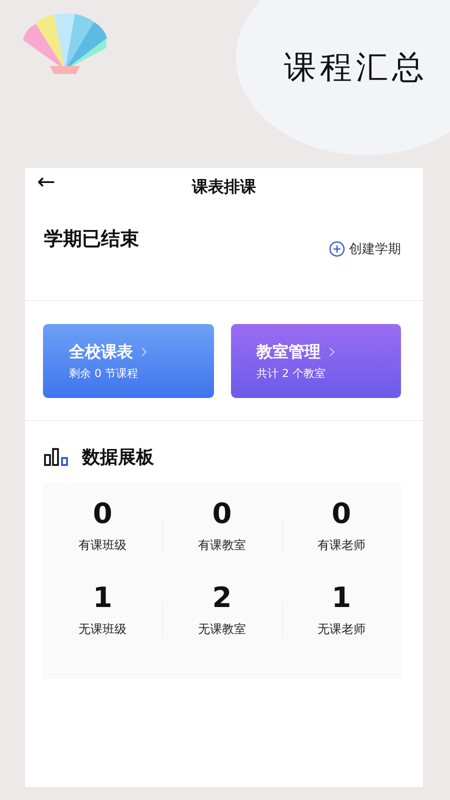 The image size is (450, 800). What do you see at coordinates (365, 249) in the screenshot?
I see `create-term-button: 创建学期` at bounding box center [365, 249].